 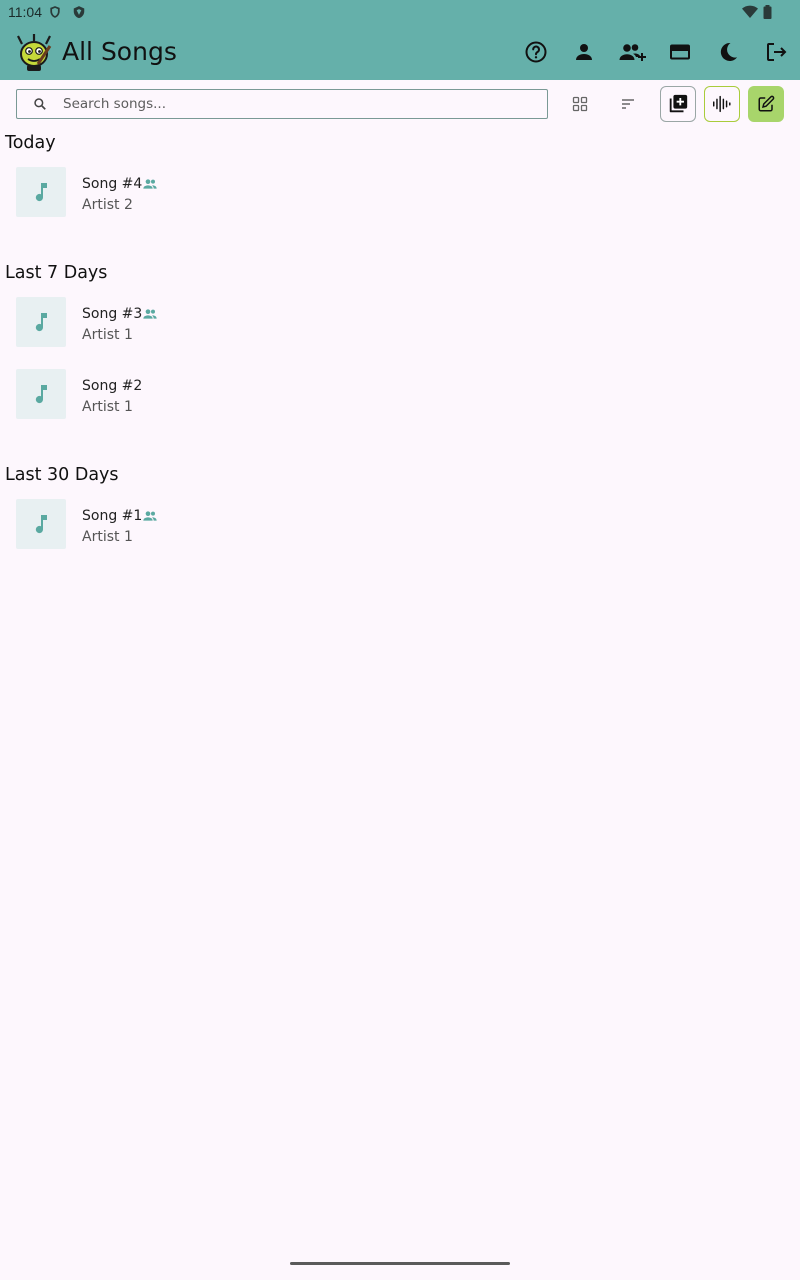 What do you see at coordinates (30, 143) in the screenshot?
I see `section-header-today: Today` at bounding box center [30, 143].